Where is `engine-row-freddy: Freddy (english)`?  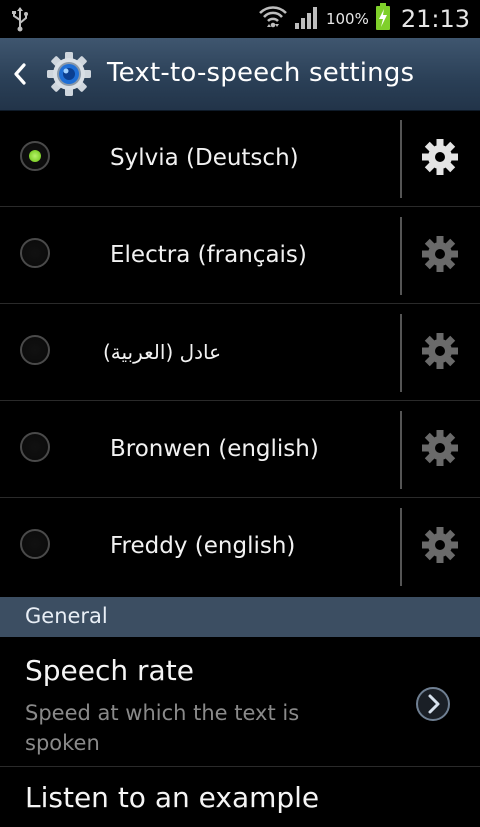 engine-row-freddy: Freddy (english) is located at coordinates (240, 546).